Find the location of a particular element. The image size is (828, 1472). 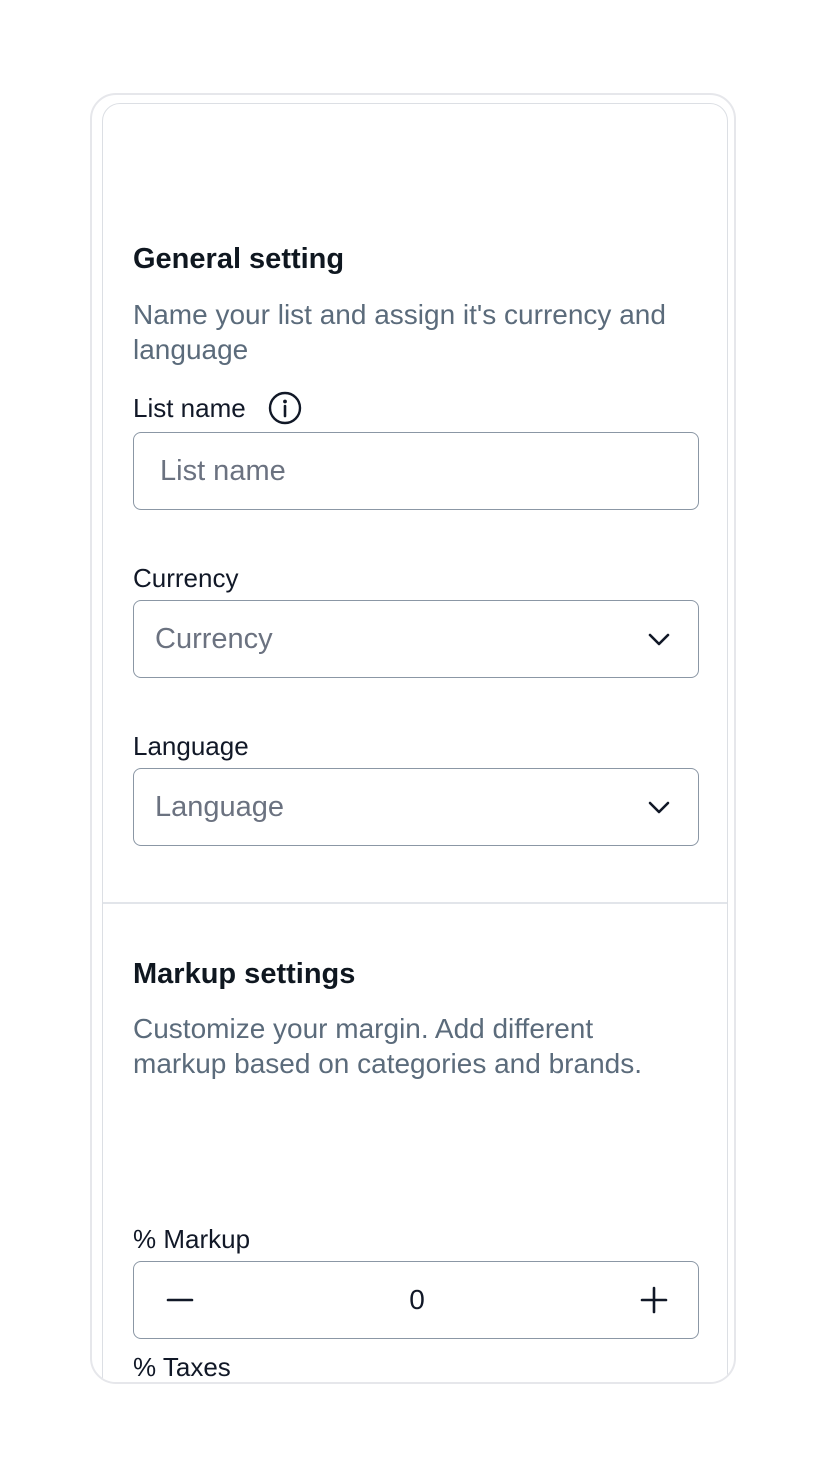

markup-settings-title: Markup settings is located at coordinates (244, 974).